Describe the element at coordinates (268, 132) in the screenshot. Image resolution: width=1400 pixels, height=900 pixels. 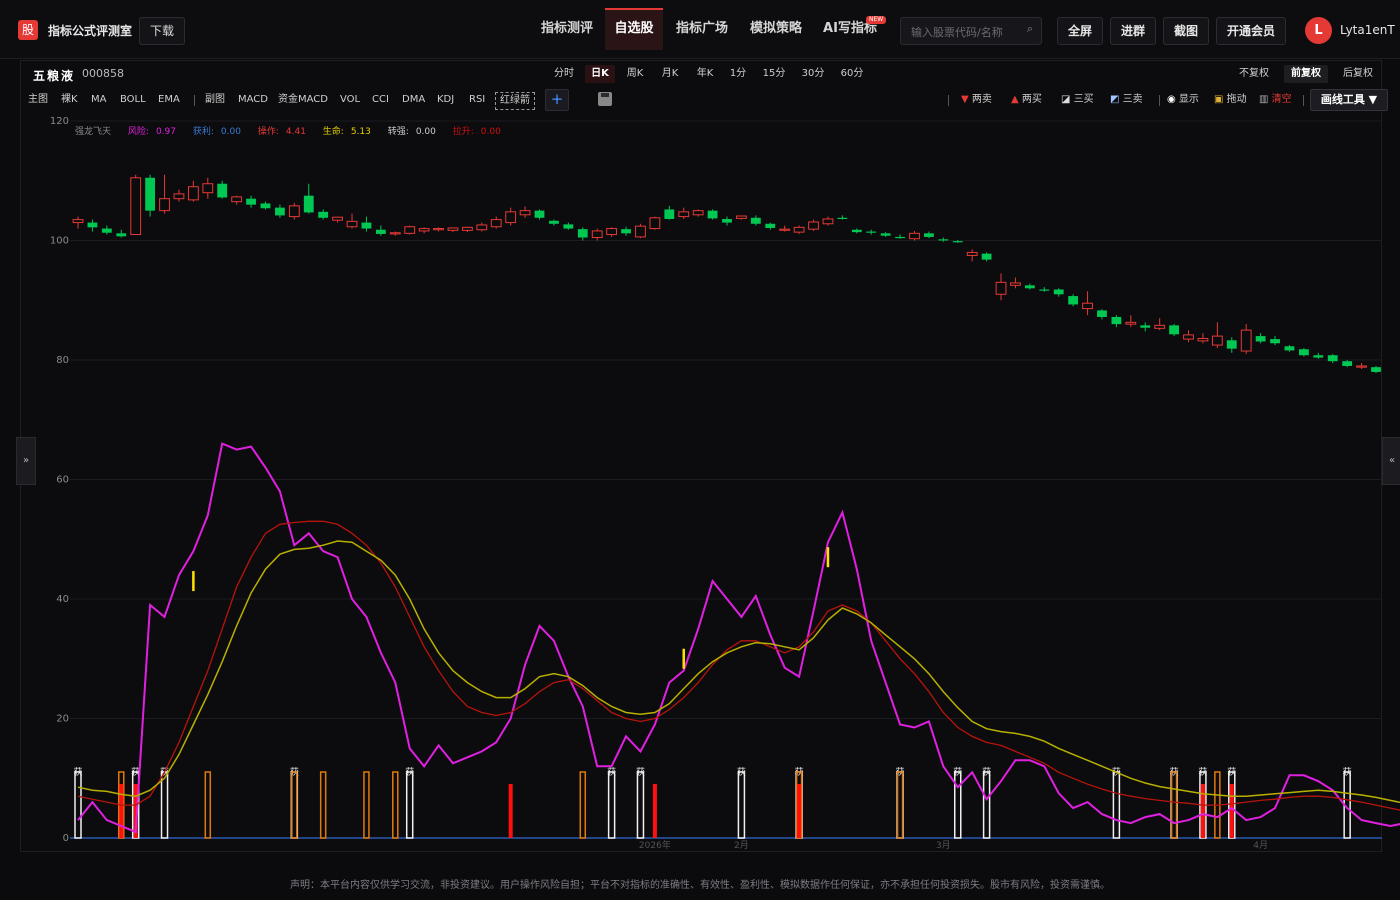
I see `legend-operate-label: 操作:` at that location.